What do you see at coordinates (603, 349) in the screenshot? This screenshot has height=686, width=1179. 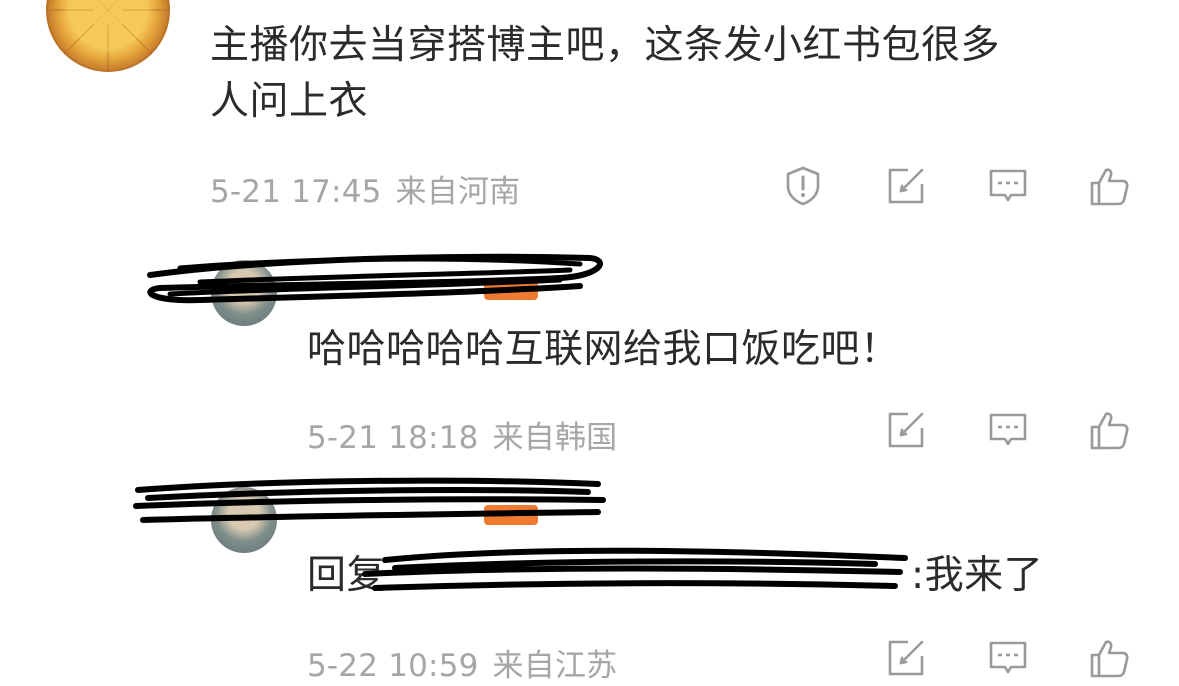 I see `reply-text: 哈哈哈哈哈互联网给我口饭吃吧！` at bounding box center [603, 349].